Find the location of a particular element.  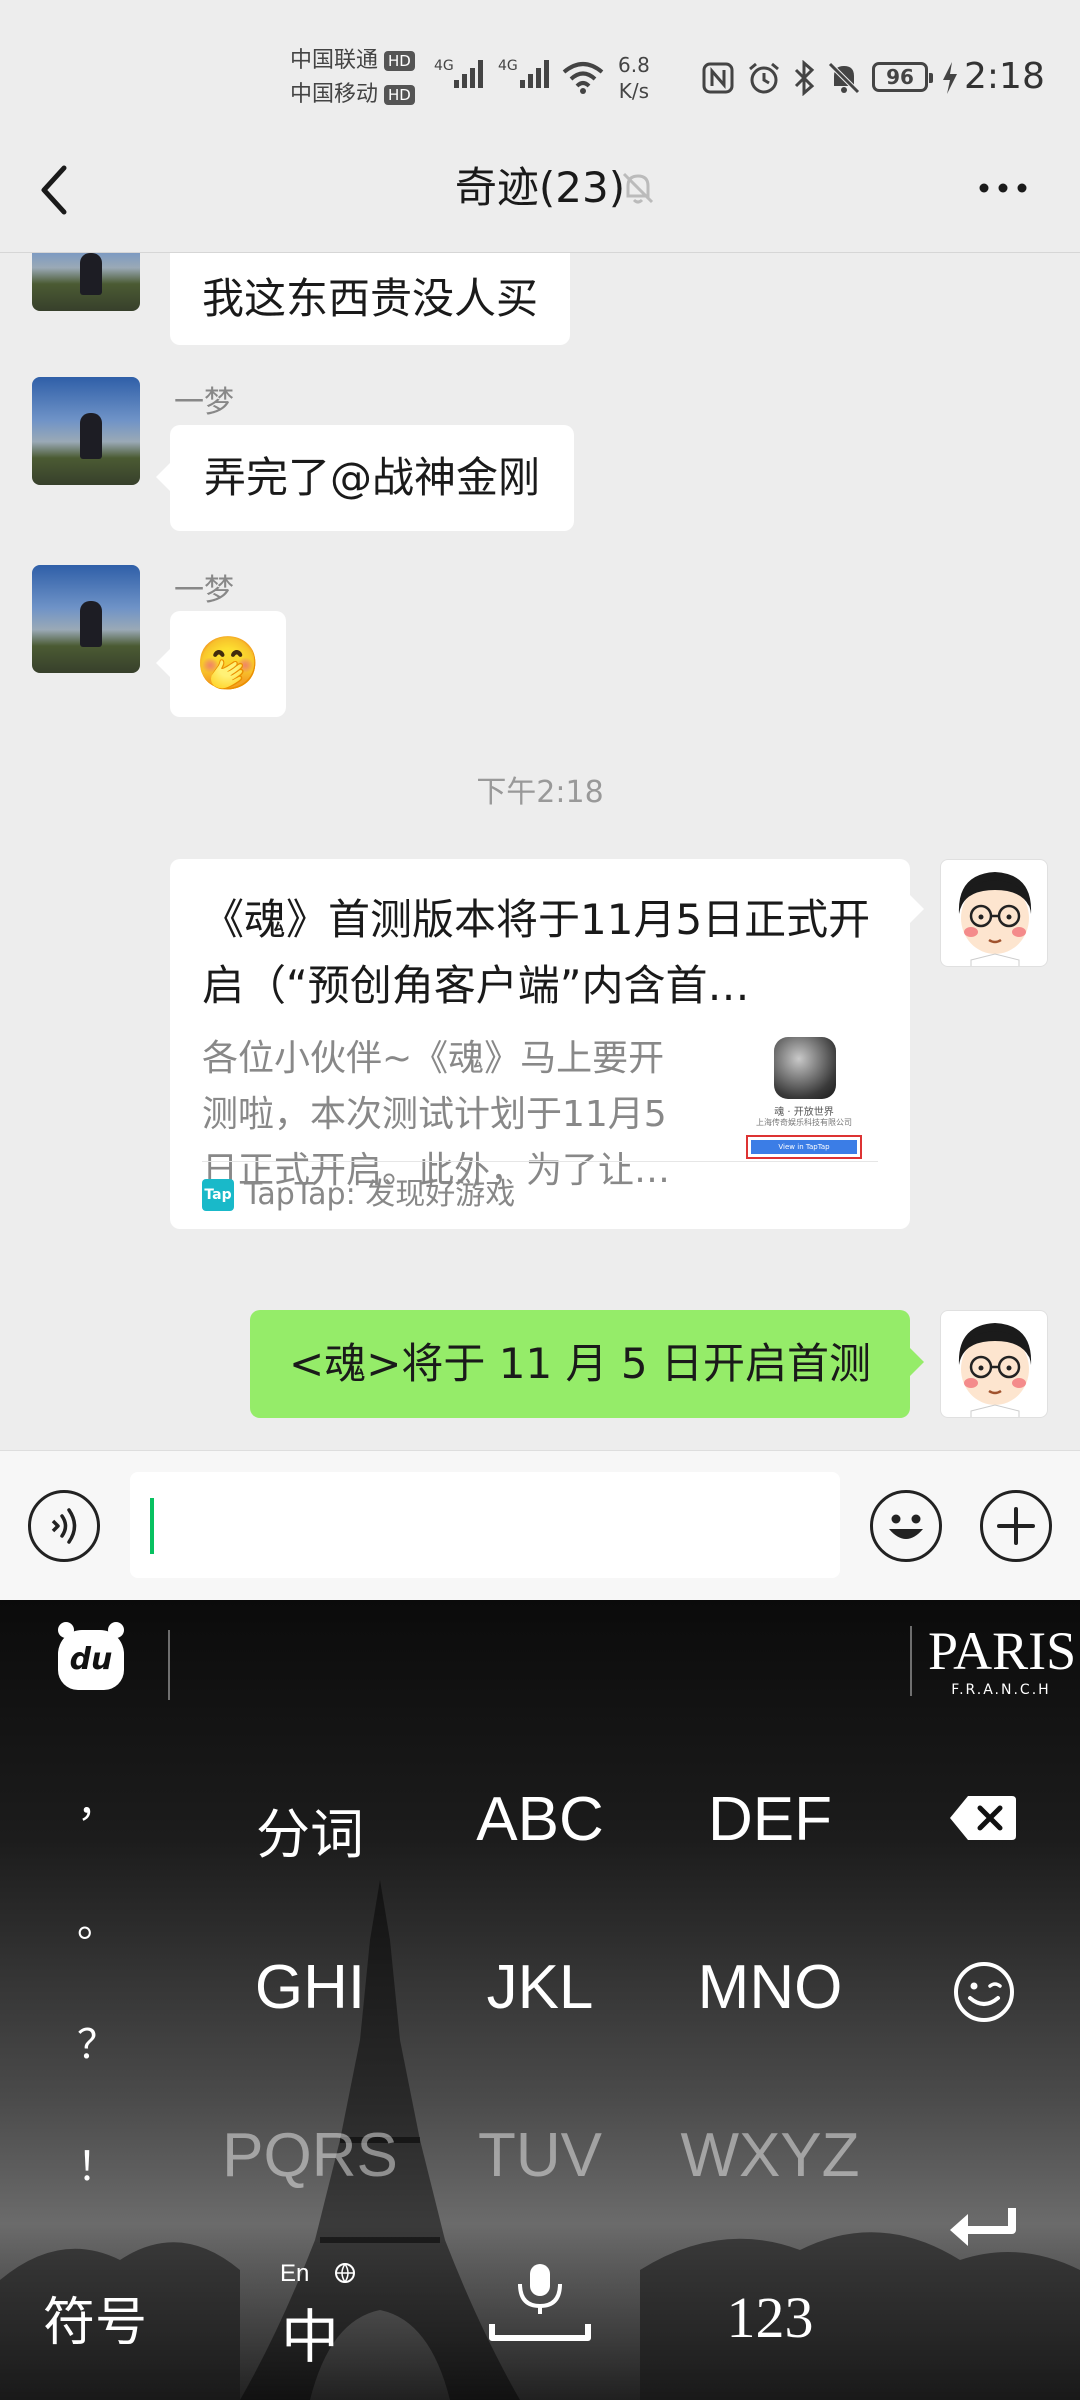

key-tuv: TUV is located at coordinates (540, 2155).